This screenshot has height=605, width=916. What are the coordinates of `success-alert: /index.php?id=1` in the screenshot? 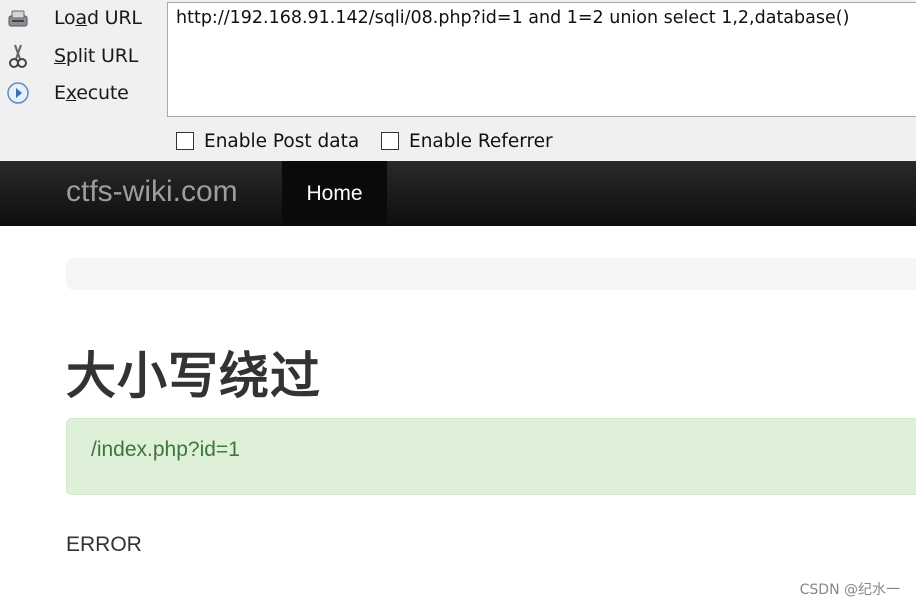 It's located at (491, 456).